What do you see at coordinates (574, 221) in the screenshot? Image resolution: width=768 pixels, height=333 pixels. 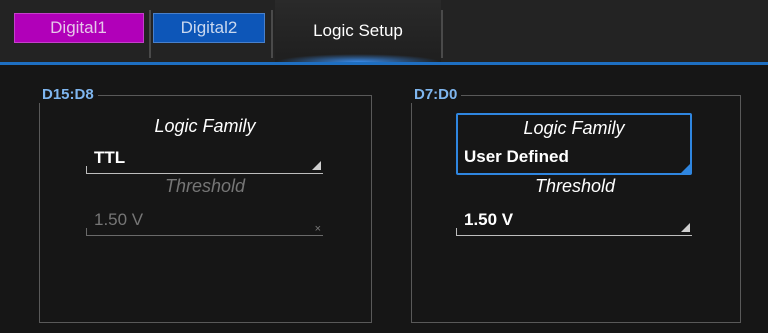 I see `threshold-input: 1.50 V` at bounding box center [574, 221].